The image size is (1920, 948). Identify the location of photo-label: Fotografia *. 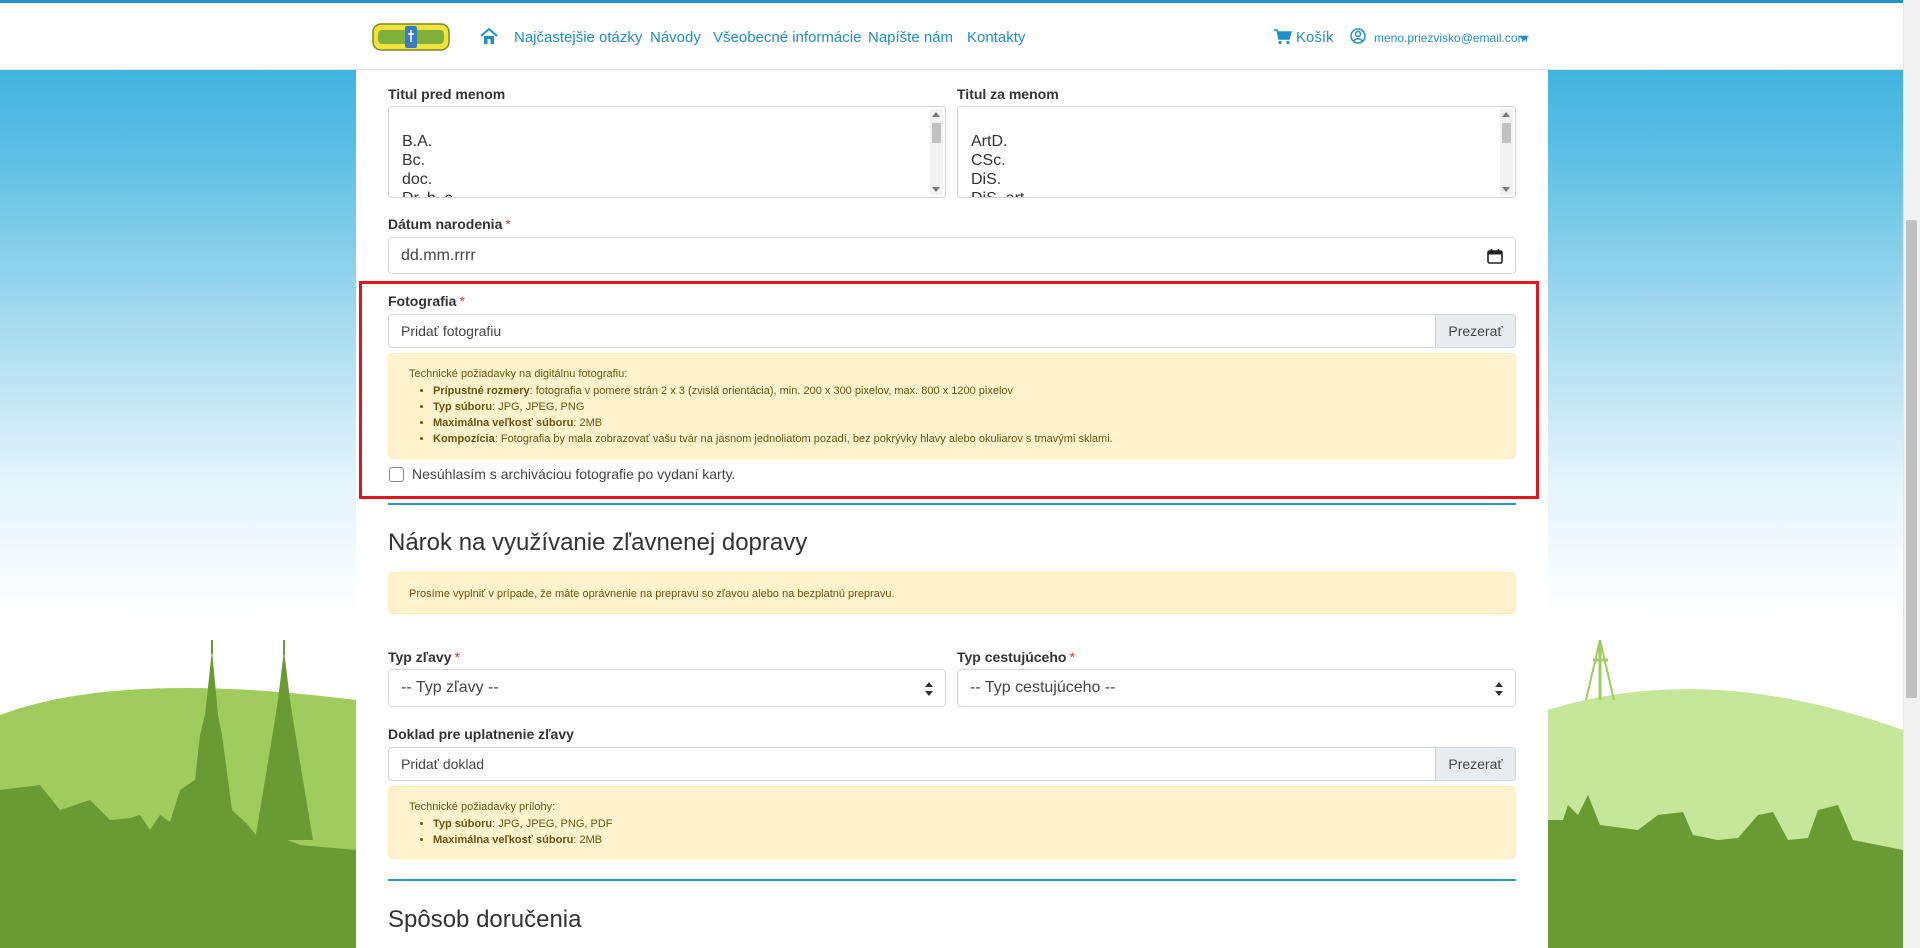
(426, 301).